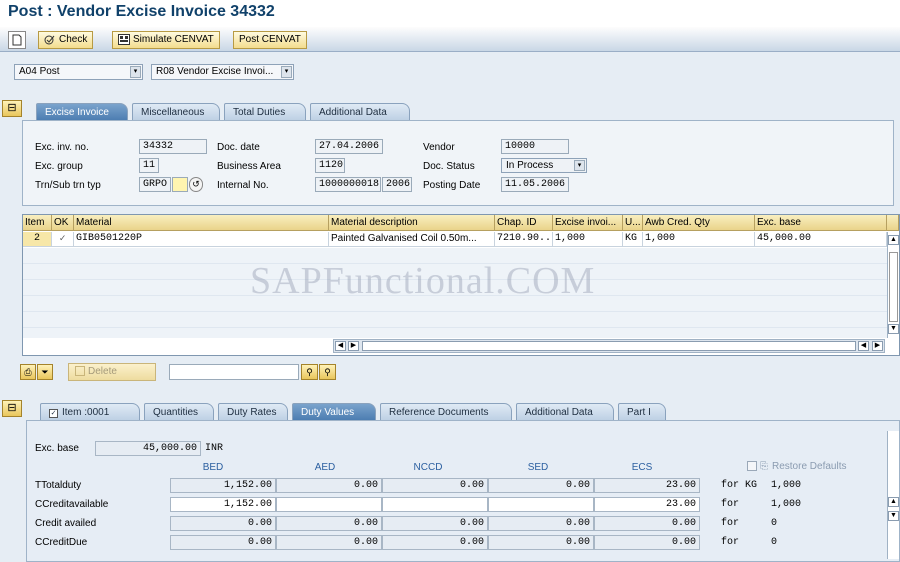  I want to click on delete-button: Delete, so click(112, 372).